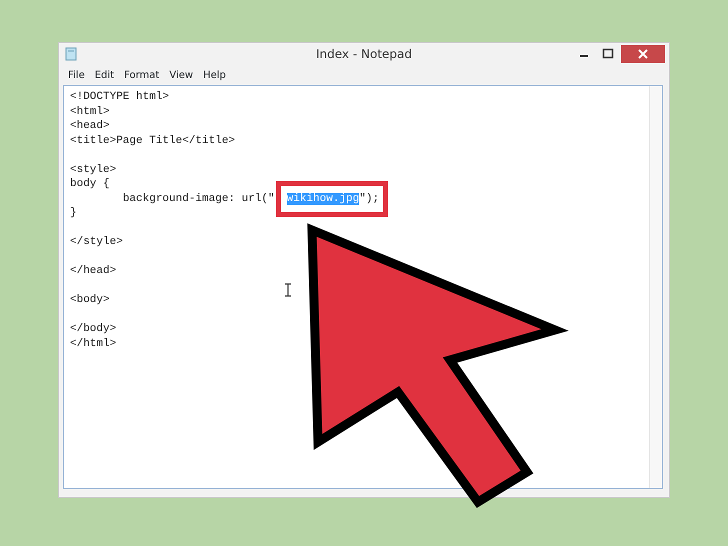 This screenshot has width=728, height=546. Describe the element at coordinates (96, 242) in the screenshot. I see `code-line: </style>` at that location.